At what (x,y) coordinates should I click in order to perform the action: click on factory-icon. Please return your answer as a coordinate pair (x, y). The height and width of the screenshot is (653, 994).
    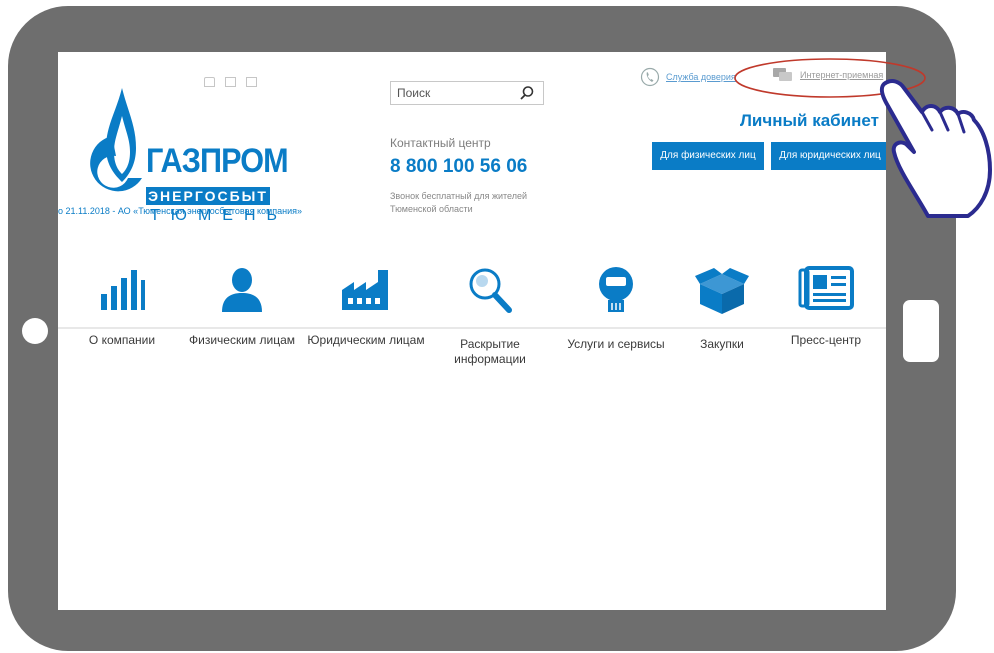
    Looking at the image, I should click on (365, 290).